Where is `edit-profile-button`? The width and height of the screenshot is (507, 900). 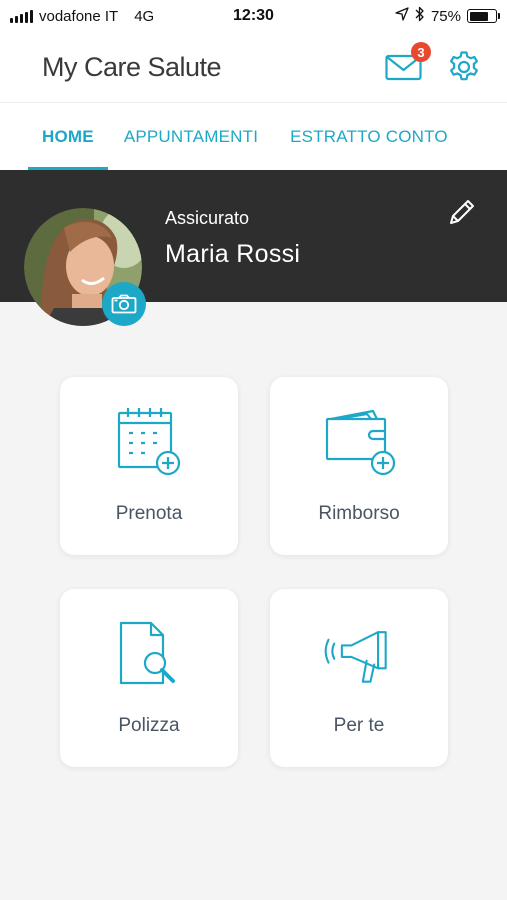 edit-profile-button is located at coordinates (462, 212).